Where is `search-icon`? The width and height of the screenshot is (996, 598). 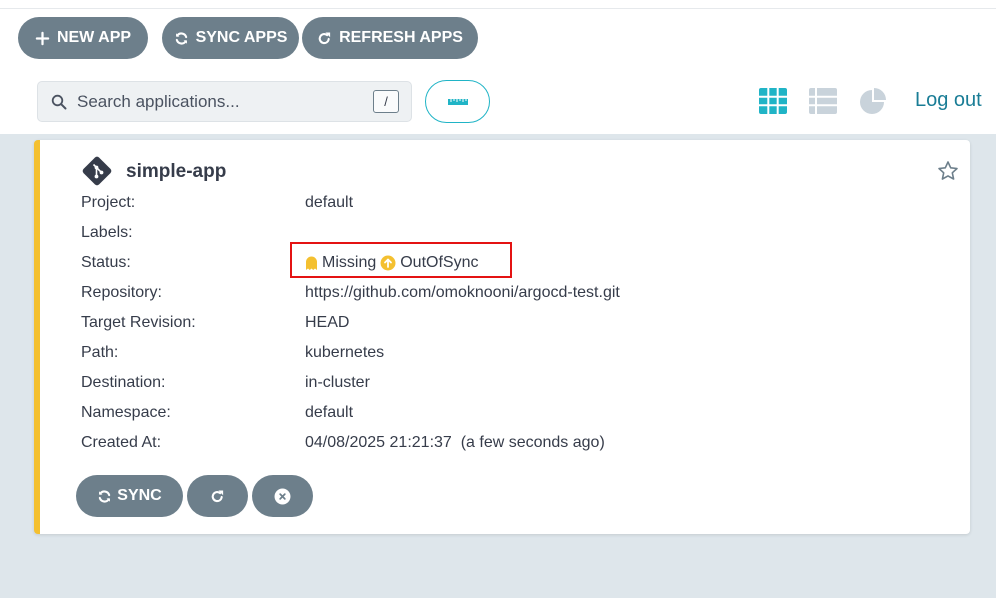
search-icon is located at coordinates (59, 102).